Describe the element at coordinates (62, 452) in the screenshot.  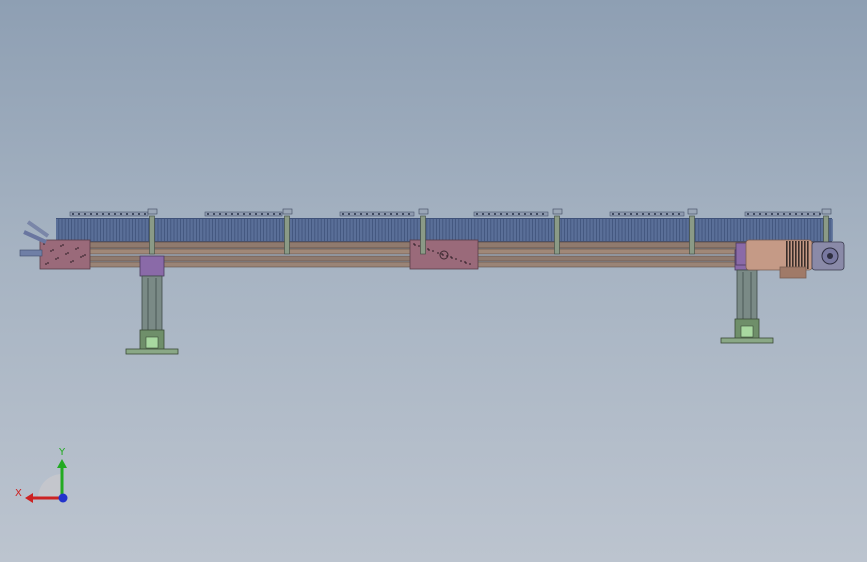
I see `y-axis-label: Y` at that location.